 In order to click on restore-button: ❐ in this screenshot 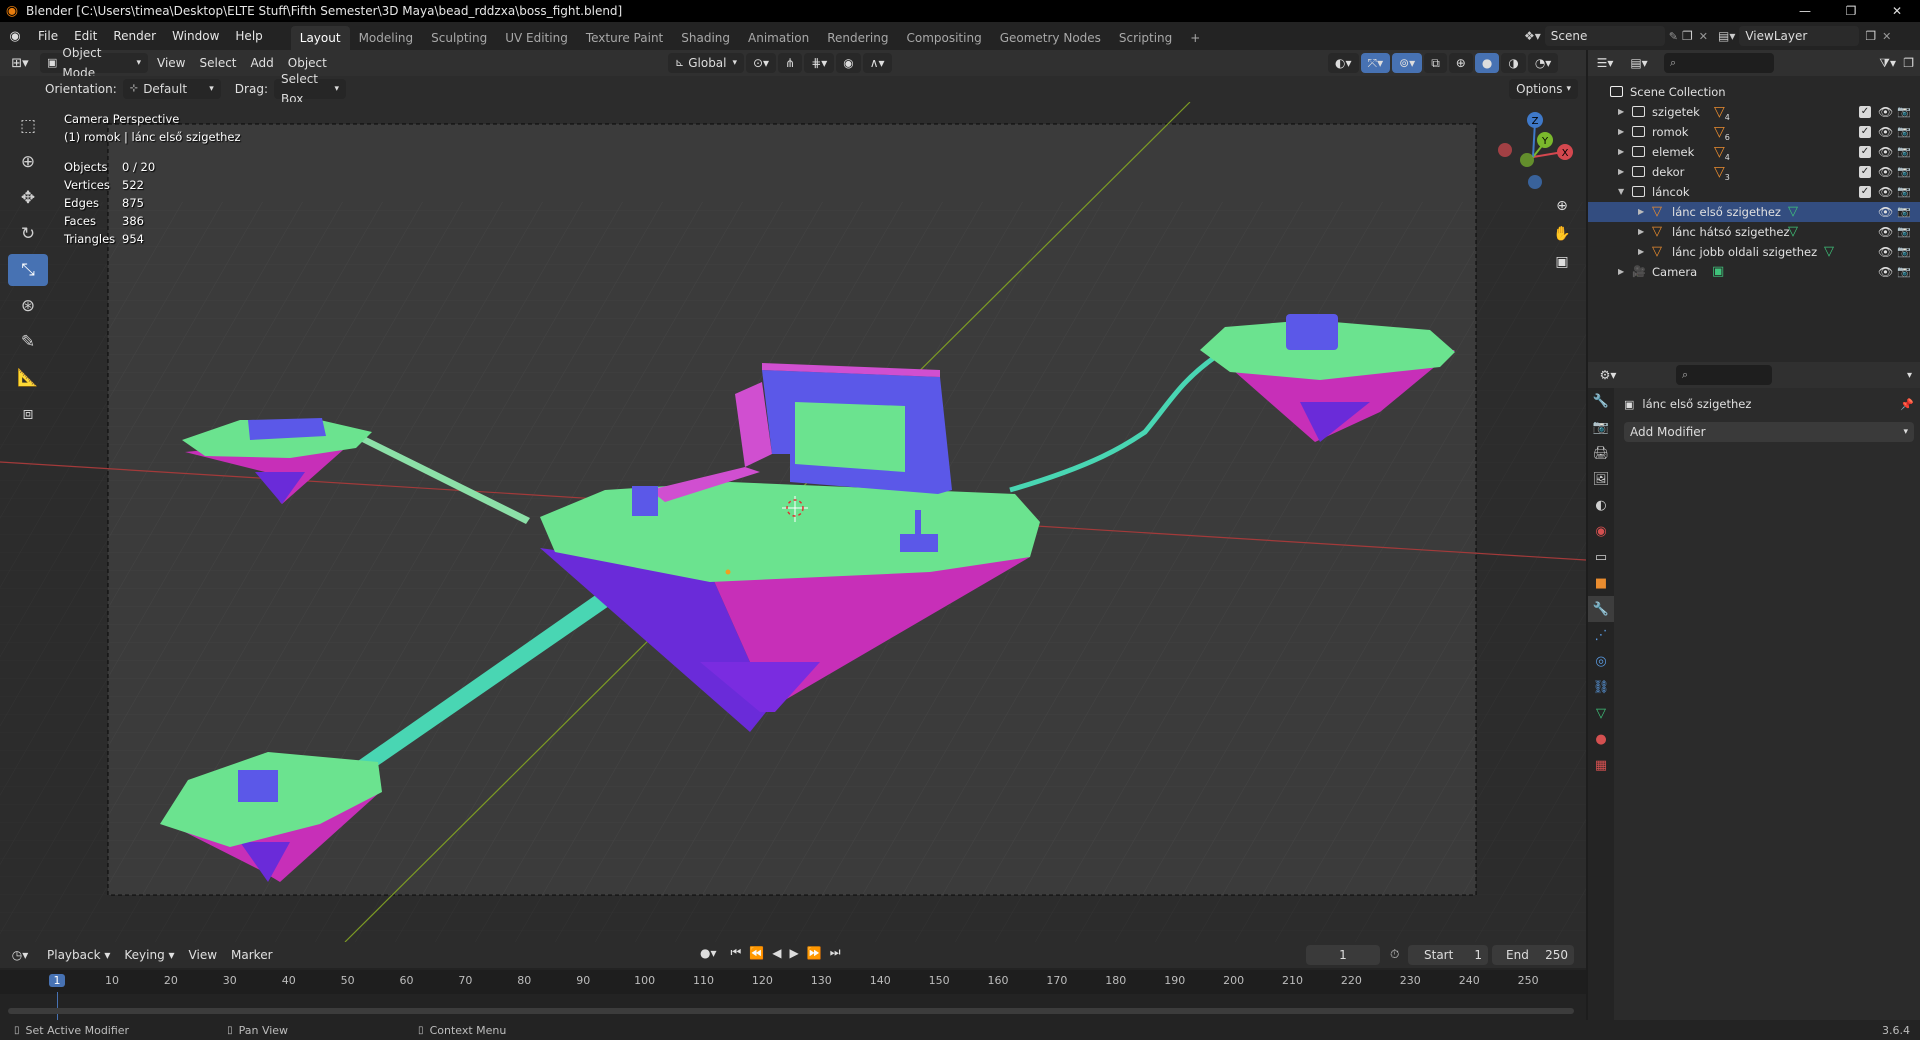, I will do `click(1851, 11)`.